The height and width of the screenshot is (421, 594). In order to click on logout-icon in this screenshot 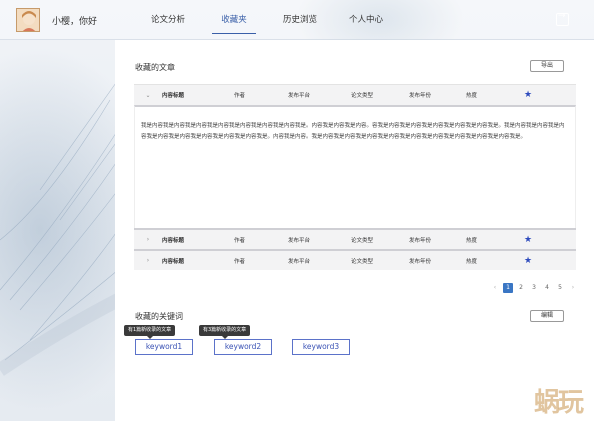, I will do `click(562, 18)`.